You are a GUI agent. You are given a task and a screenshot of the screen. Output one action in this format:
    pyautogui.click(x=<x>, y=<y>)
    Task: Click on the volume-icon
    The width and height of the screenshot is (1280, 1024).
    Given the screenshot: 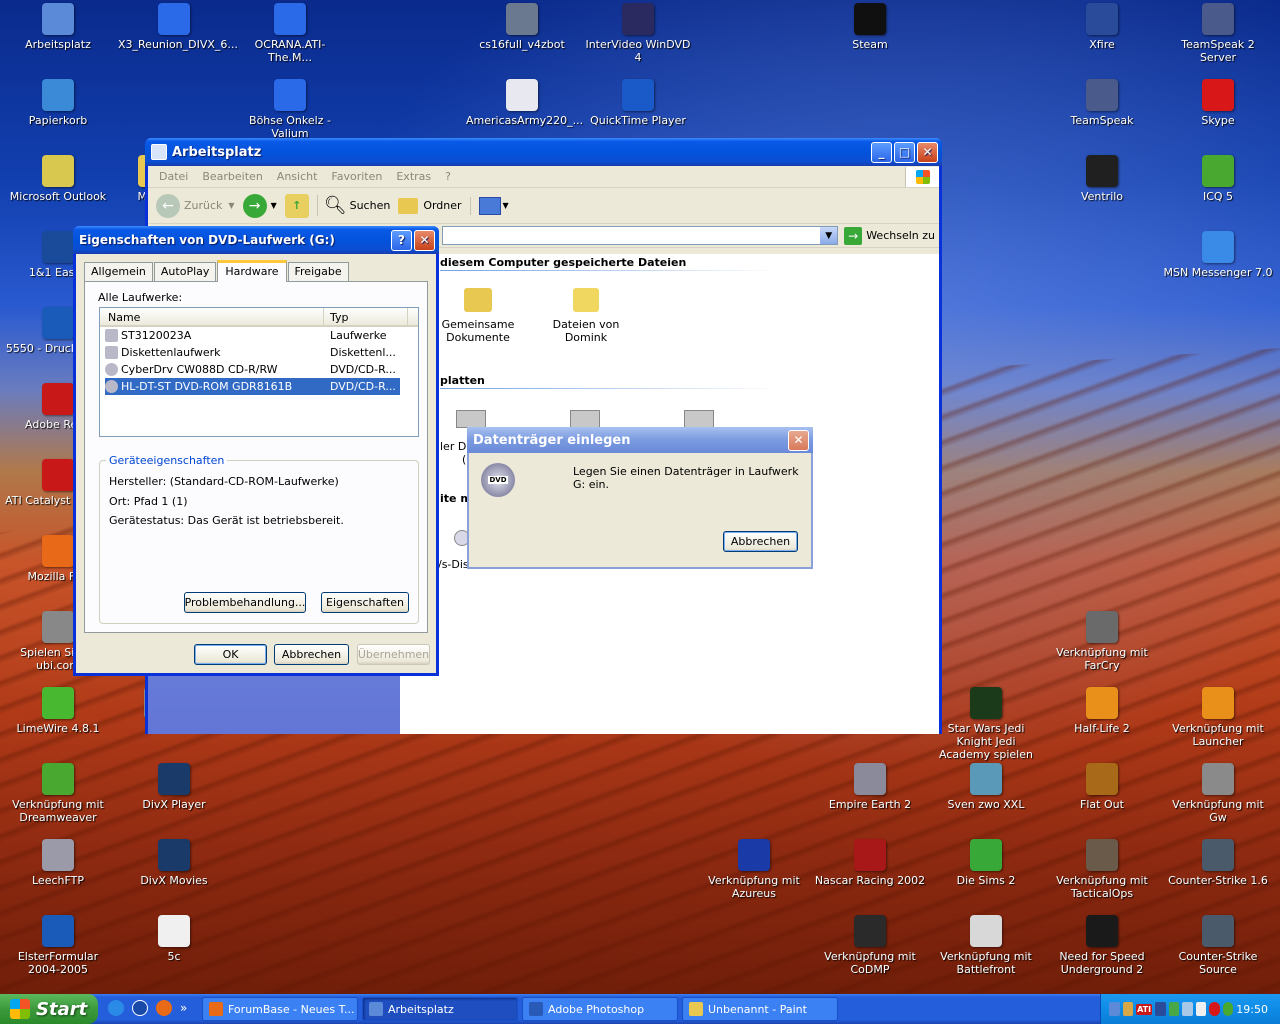 What is the action you would take?
    pyautogui.click(x=1201, y=1009)
    